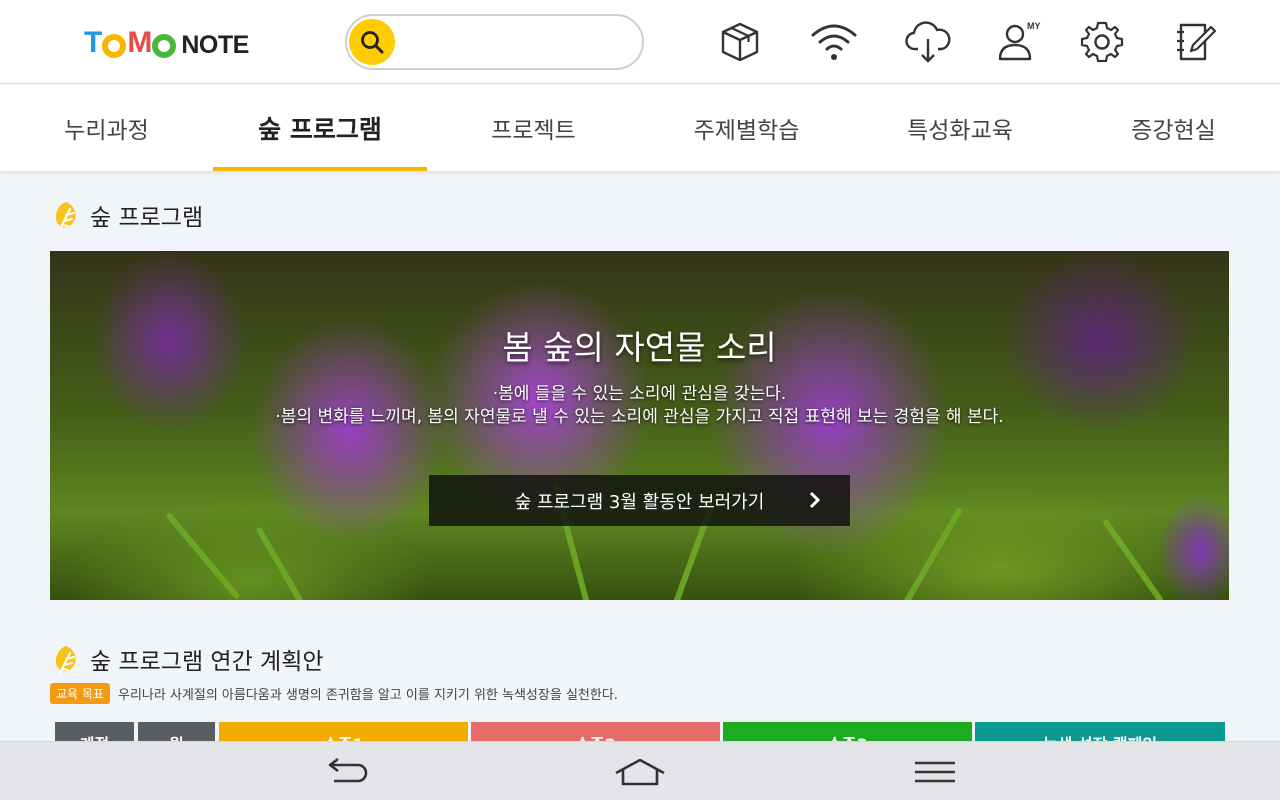 This screenshot has height=800, width=1280. What do you see at coordinates (139, 42) in the screenshot?
I see `logo-letter-m: M` at bounding box center [139, 42].